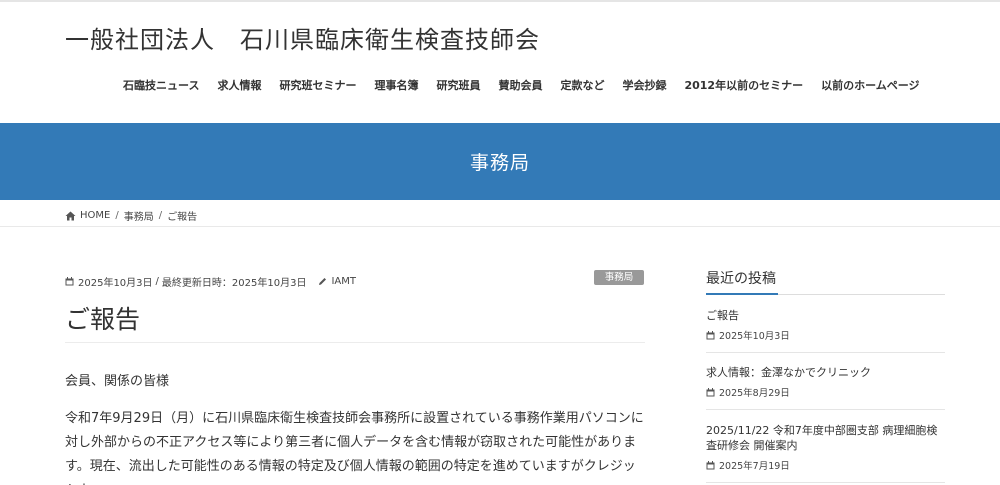  I want to click on sidebar-heading-accent, so click(742, 294).